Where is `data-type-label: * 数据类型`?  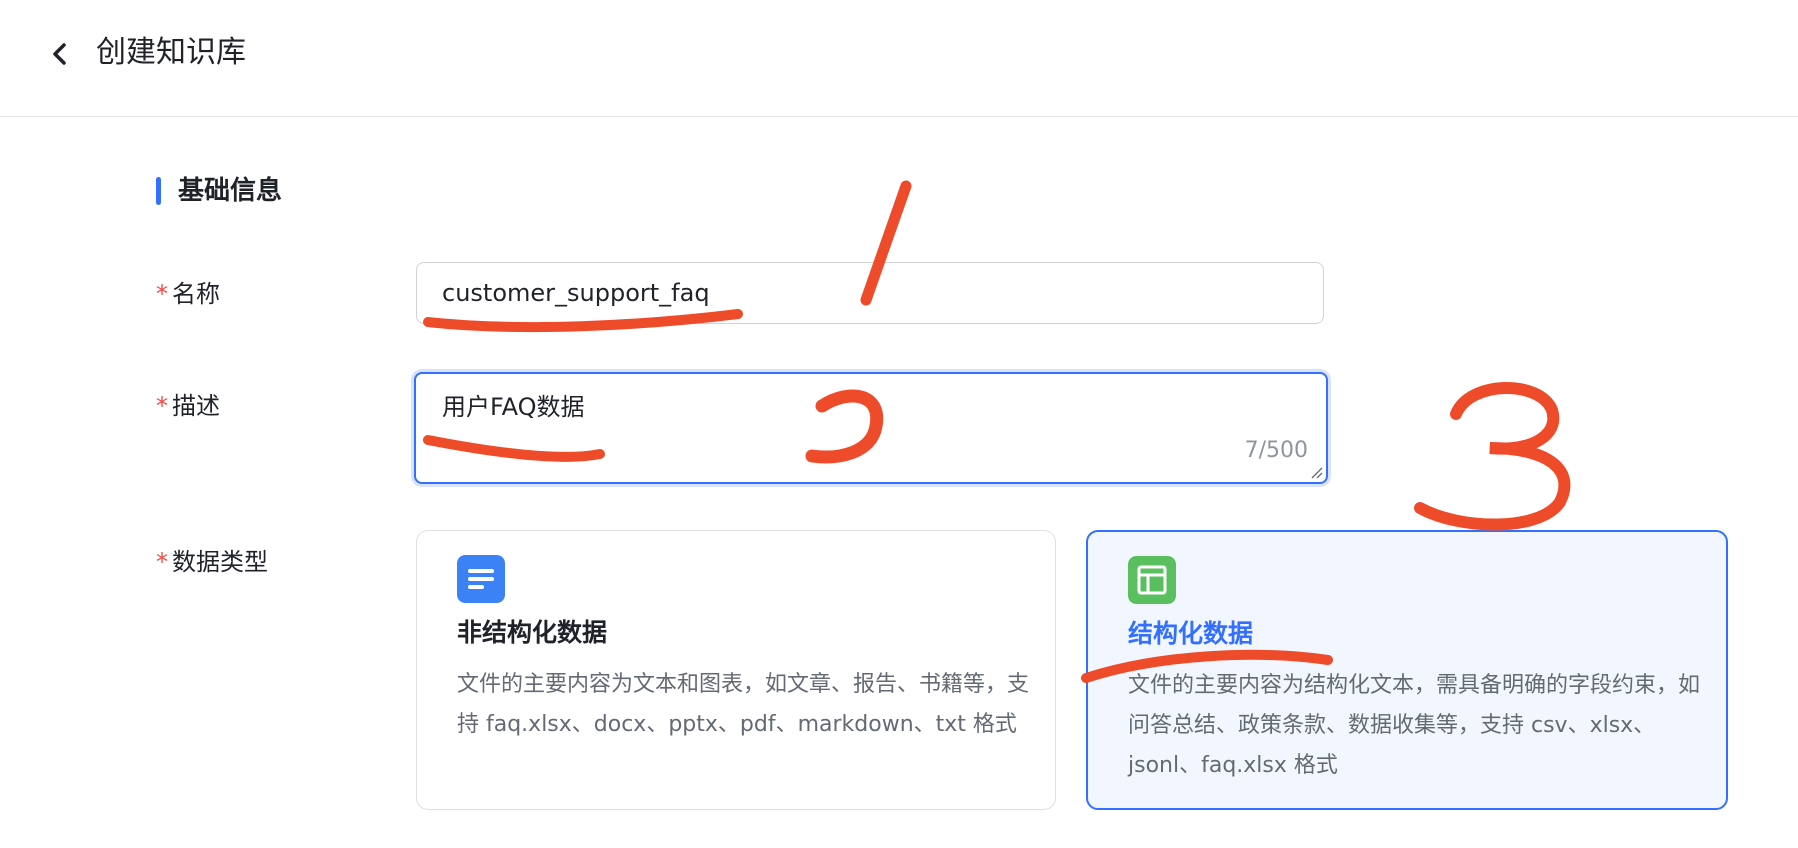
data-type-label: * 数据类型 is located at coordinates (212, 562).